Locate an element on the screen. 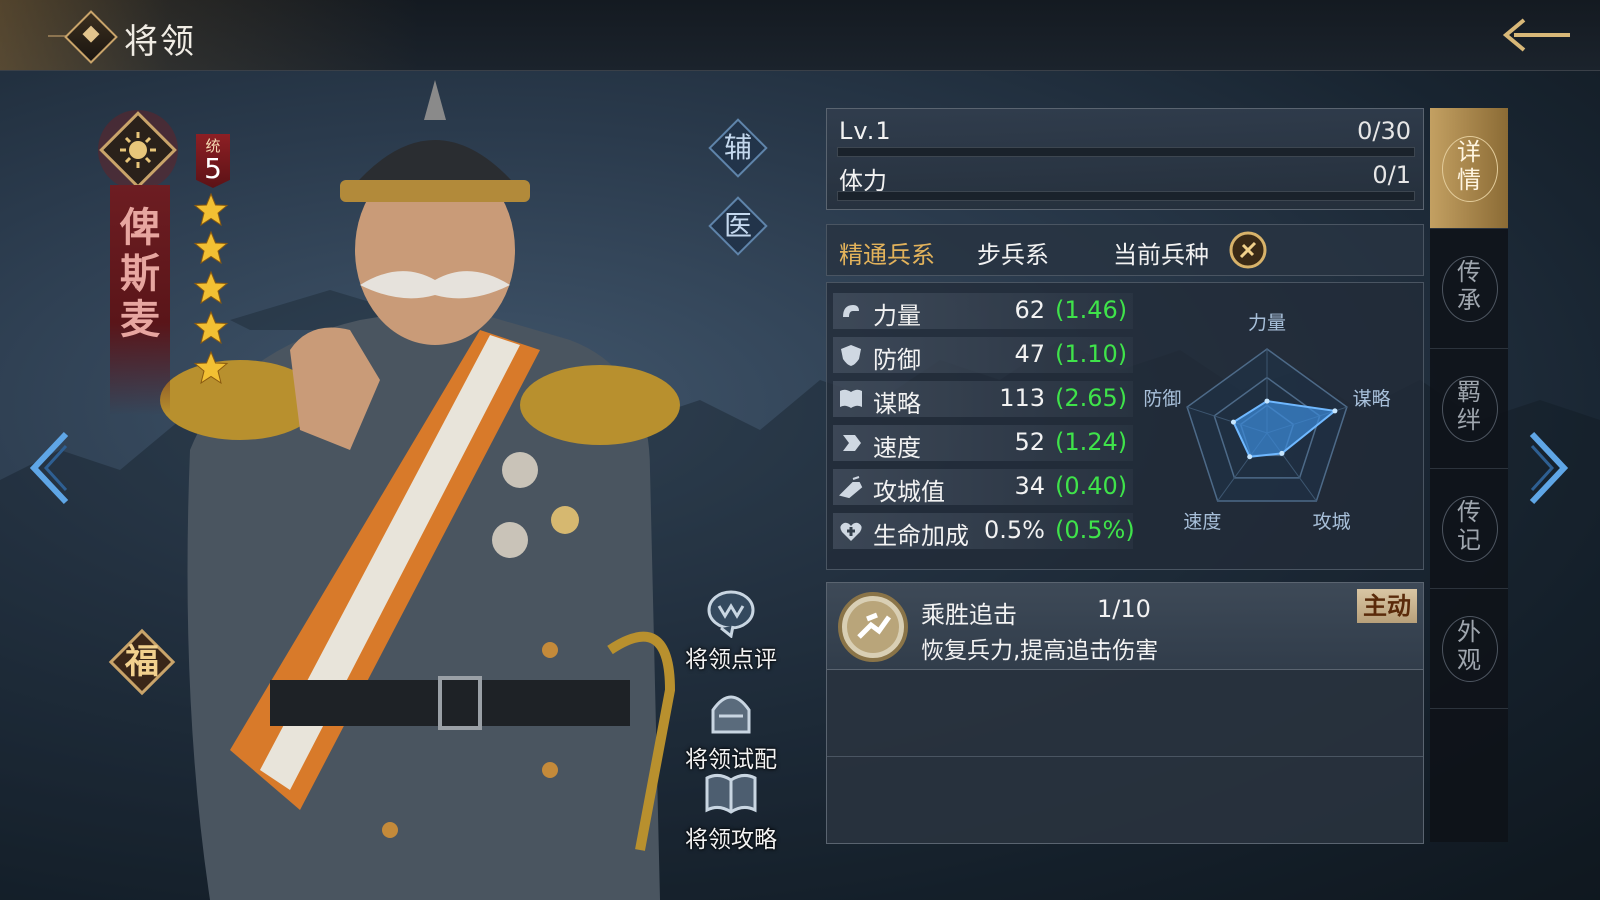 The height and width of the screenshot is (900, 1600). tab-label: 羁绊 is located at coordinates (1469, 406).